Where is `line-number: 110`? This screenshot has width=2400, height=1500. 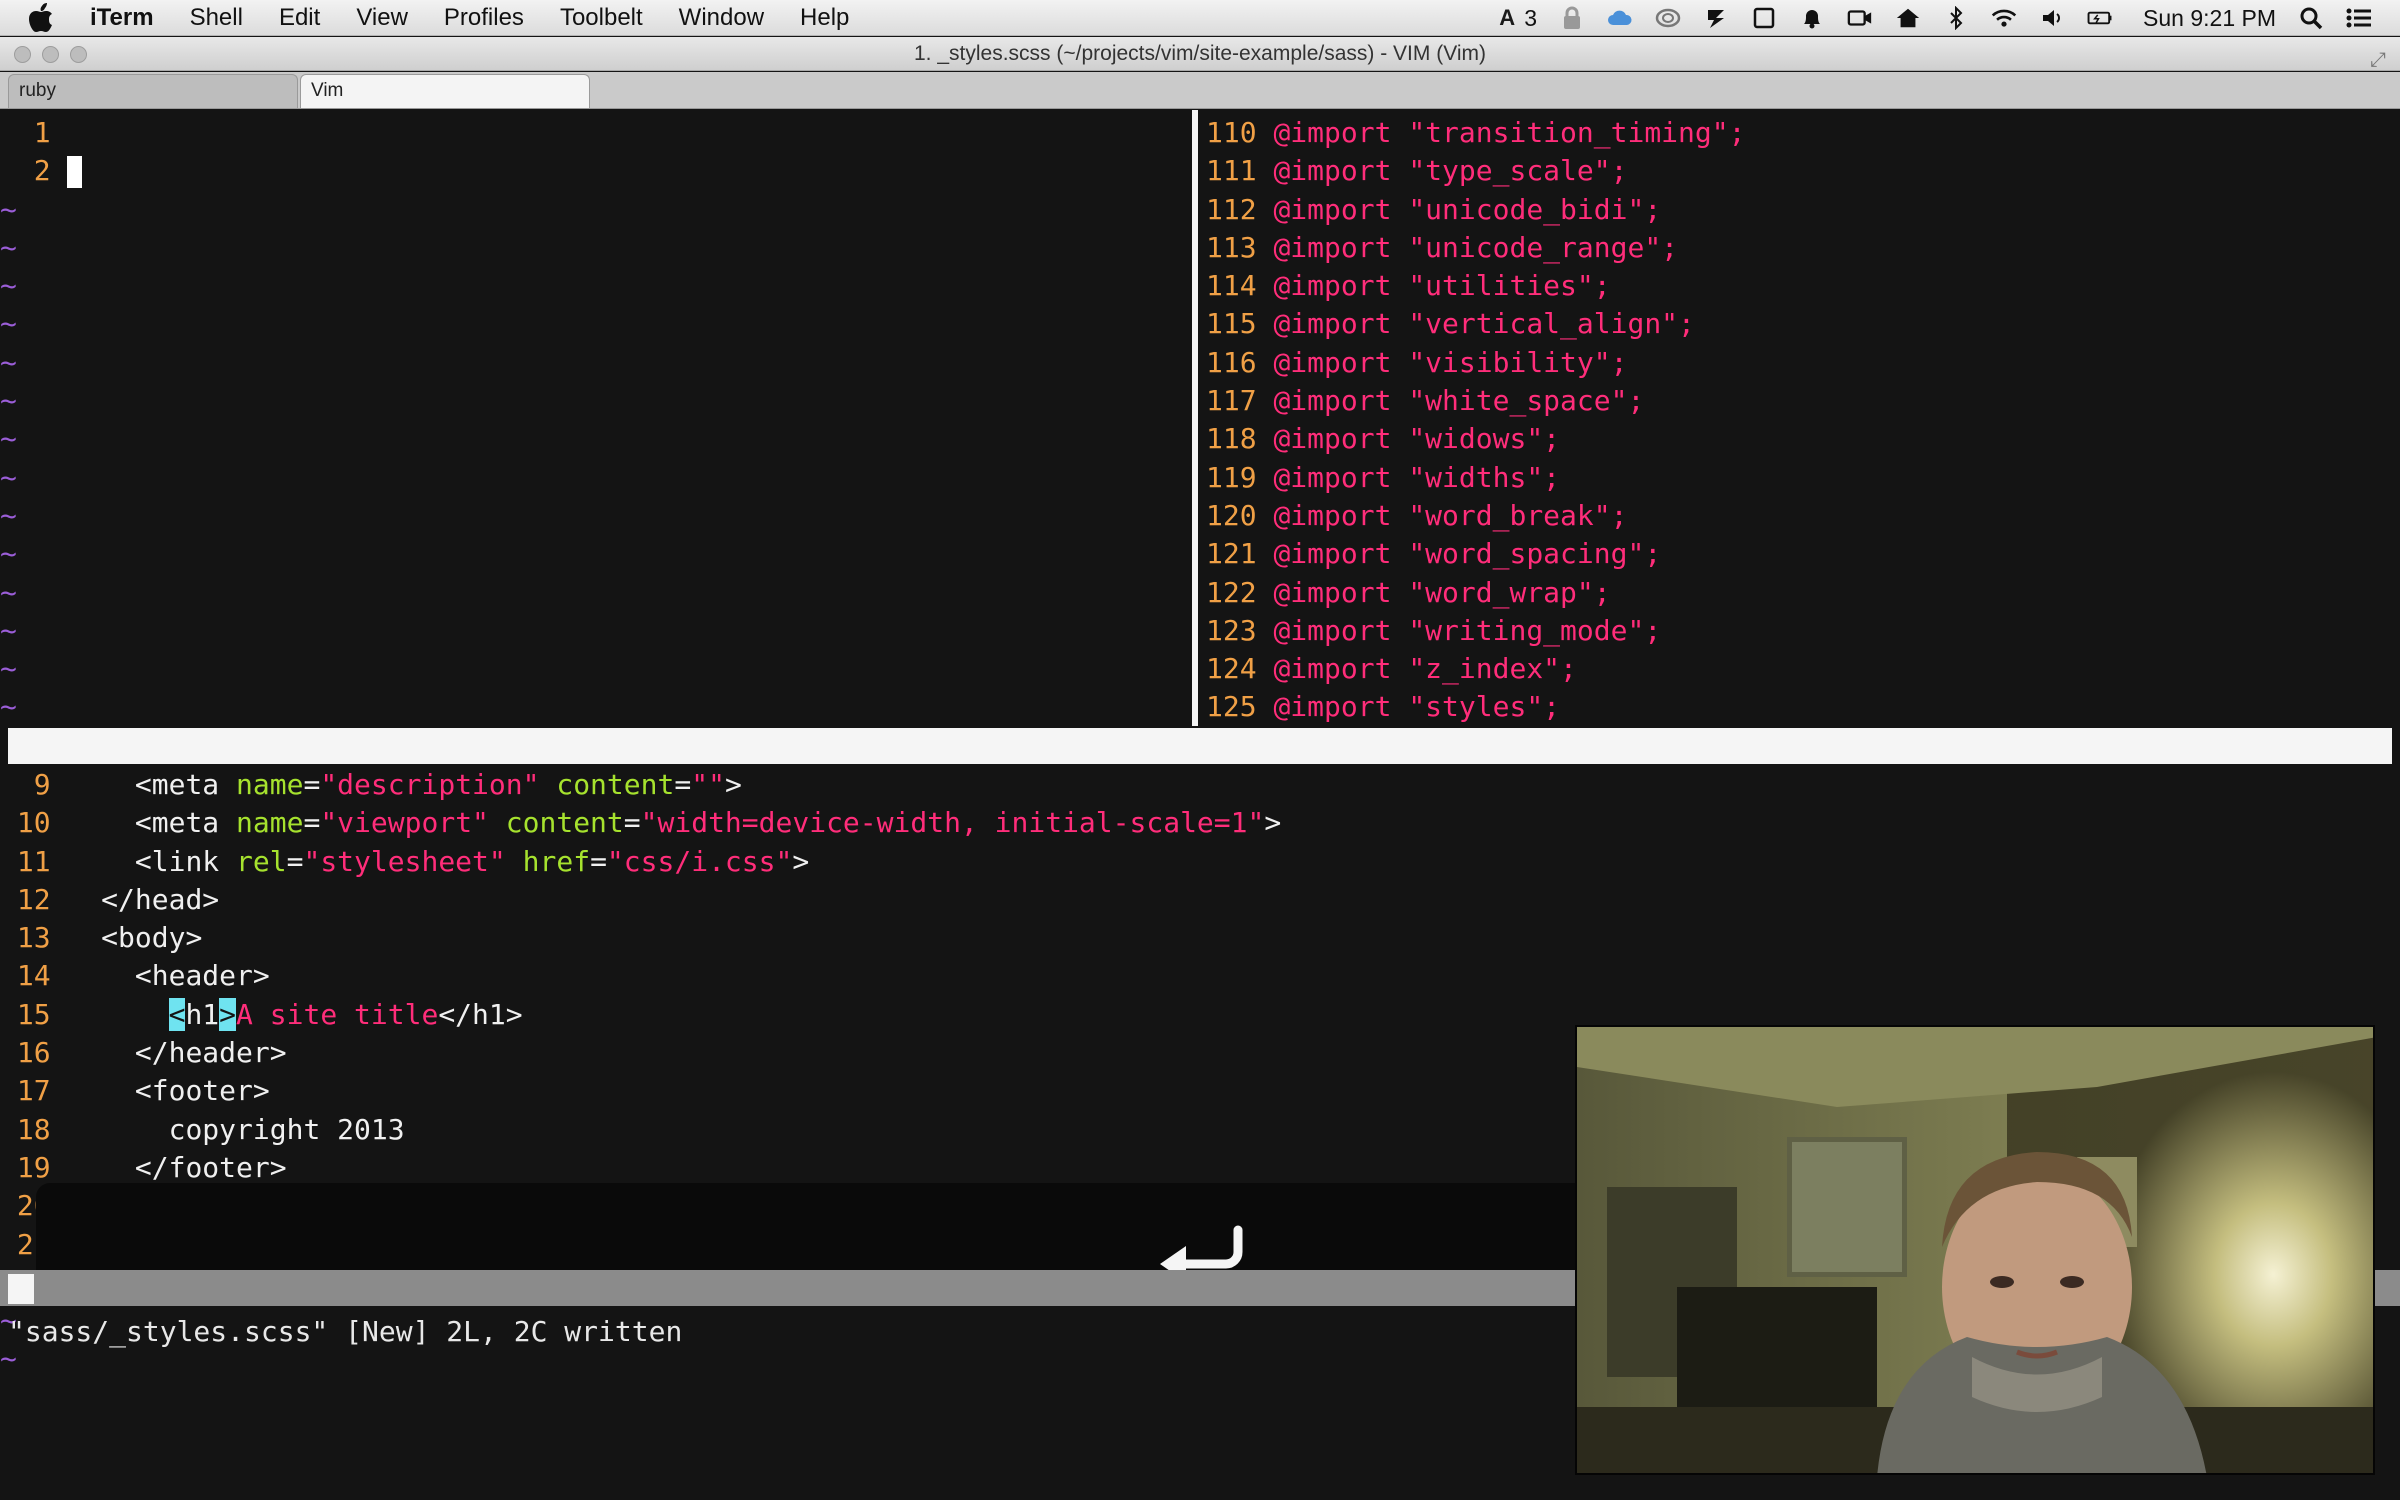 line-number: 110 is located at coordinates (1231, 132).